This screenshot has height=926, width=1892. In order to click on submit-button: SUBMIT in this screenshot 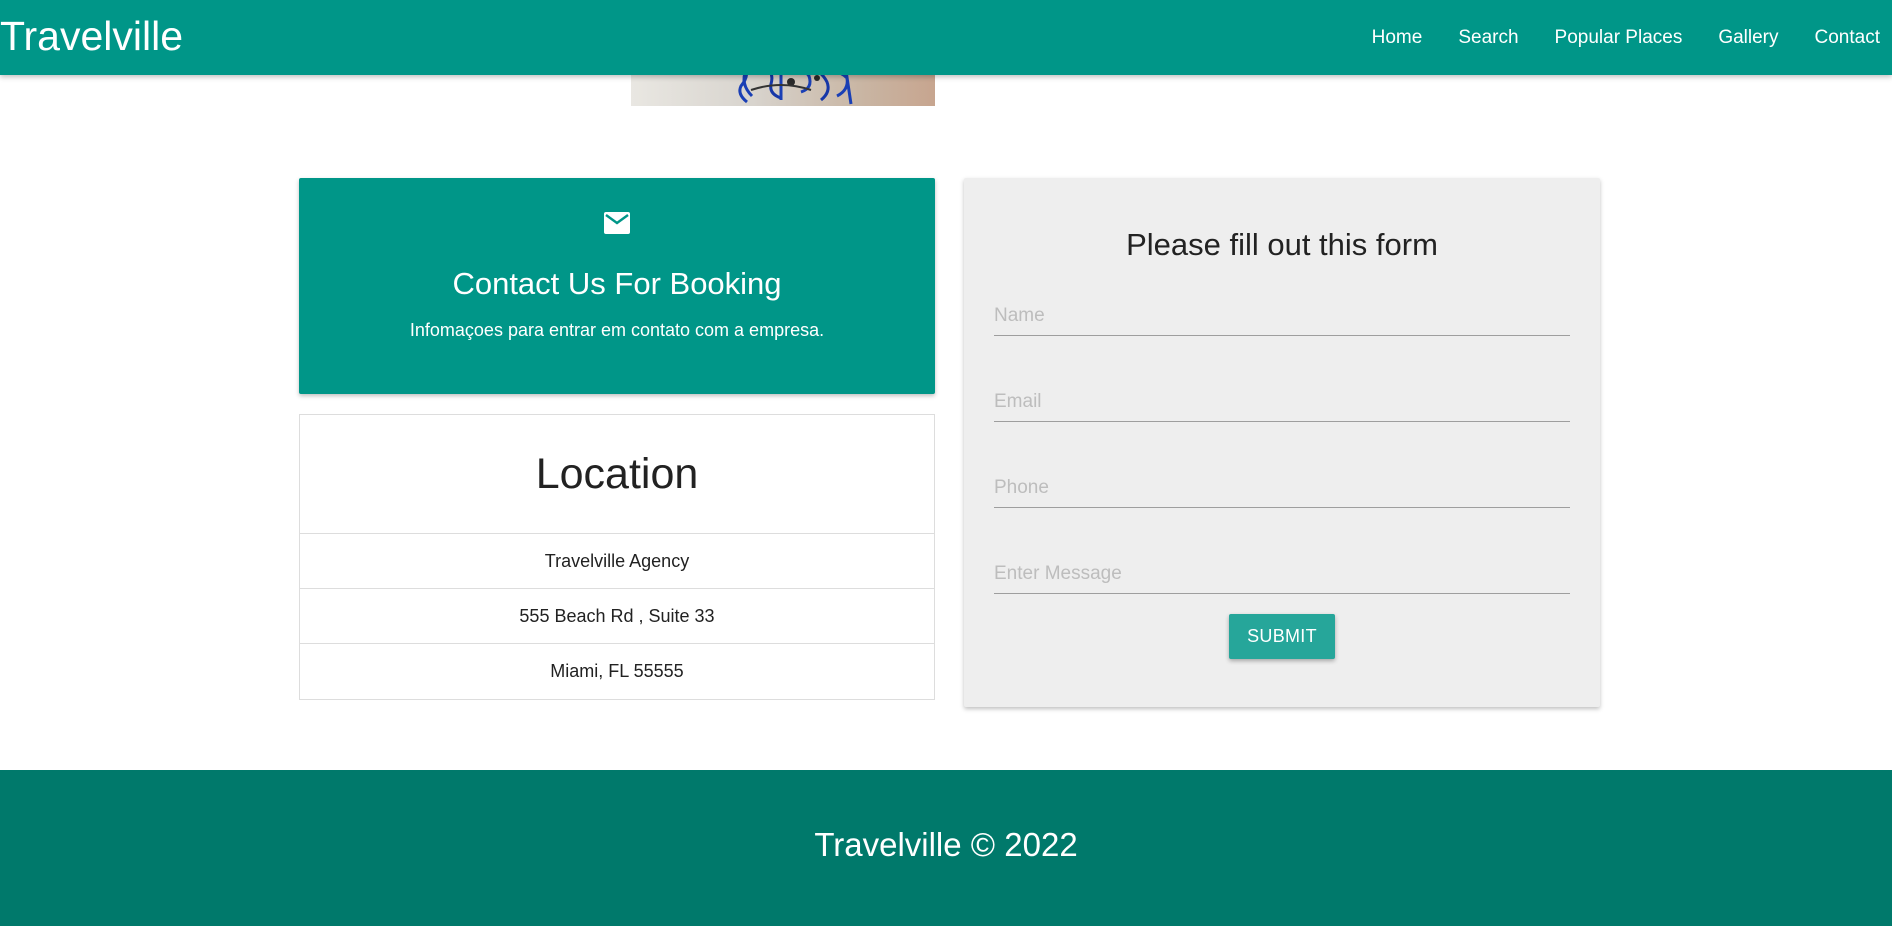, I will do `click(1282, 636)`.